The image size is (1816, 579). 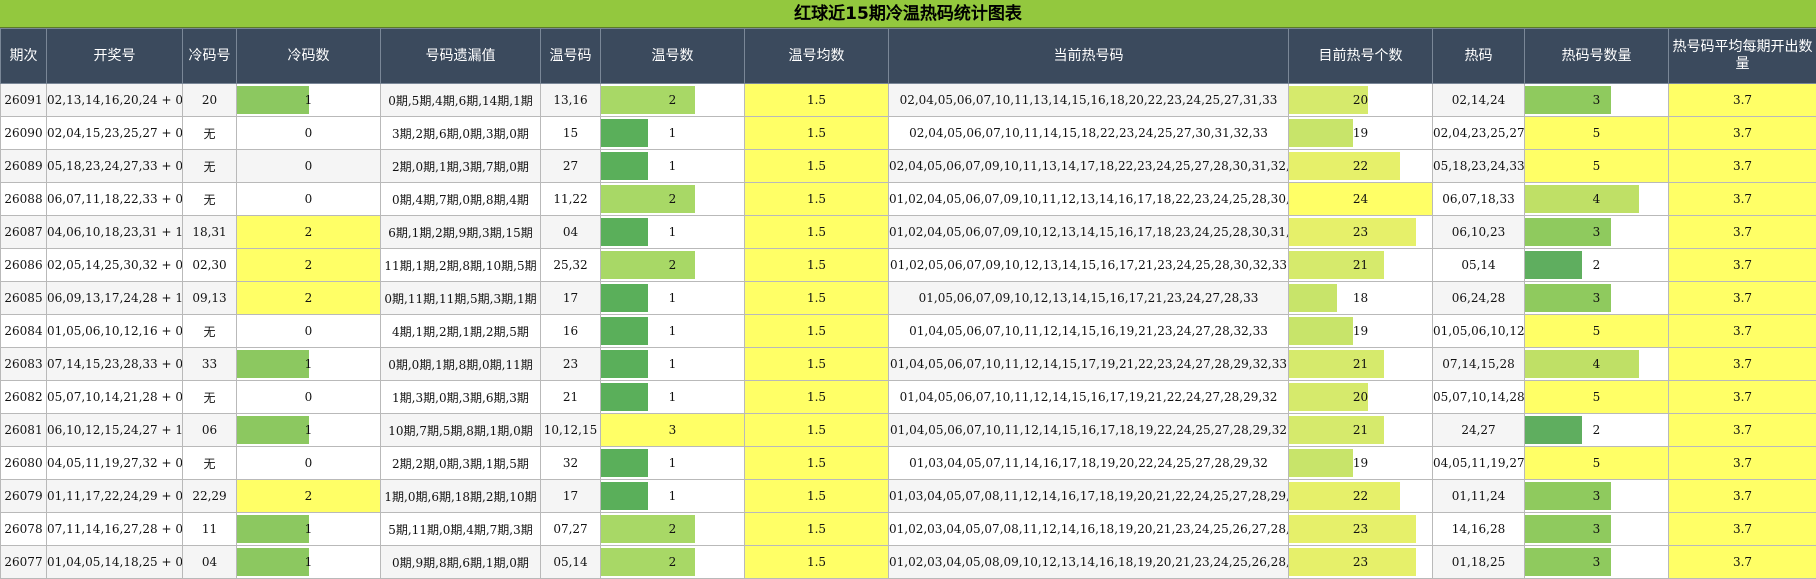 I want to click on cell-reshu: 20, so click(x=1360, y=100).